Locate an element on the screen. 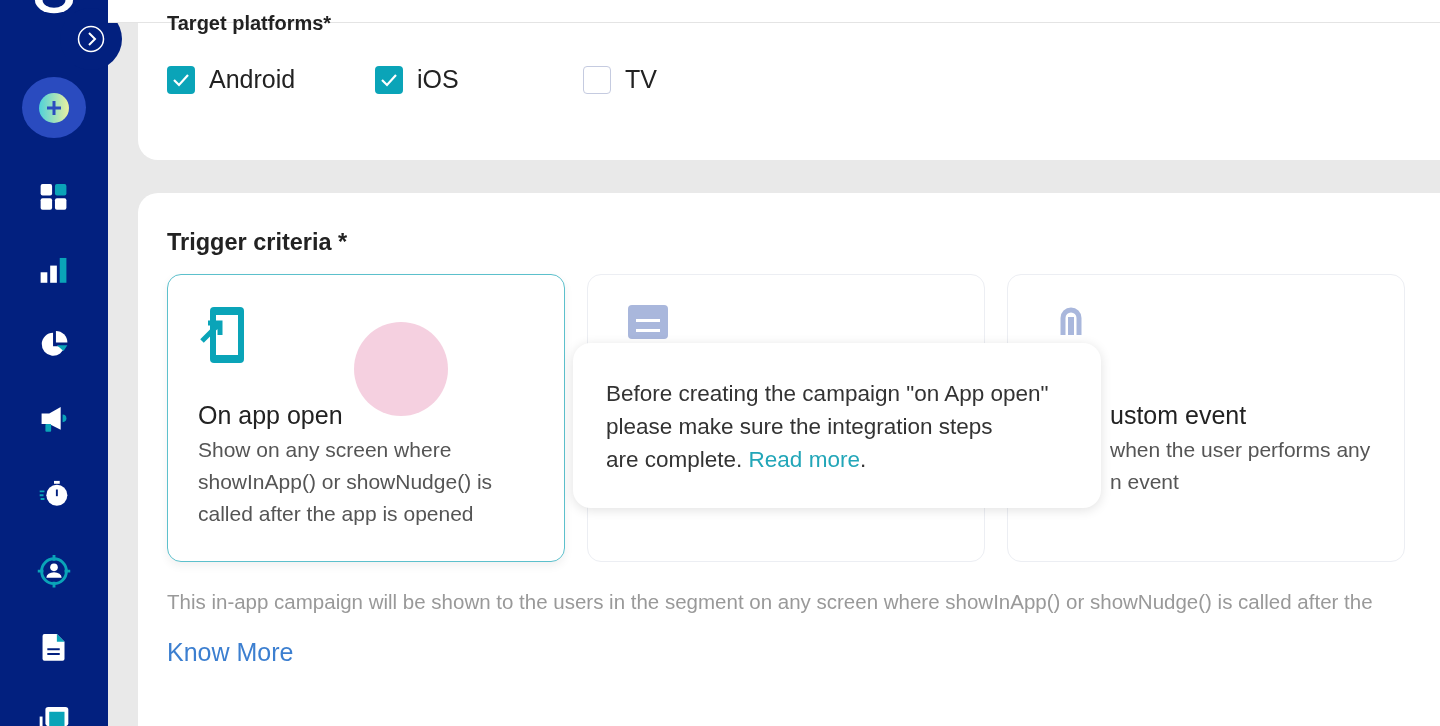 The image size is (1440, 726). option-description: when the user performs any n event is located at coordinates (1240, 465).